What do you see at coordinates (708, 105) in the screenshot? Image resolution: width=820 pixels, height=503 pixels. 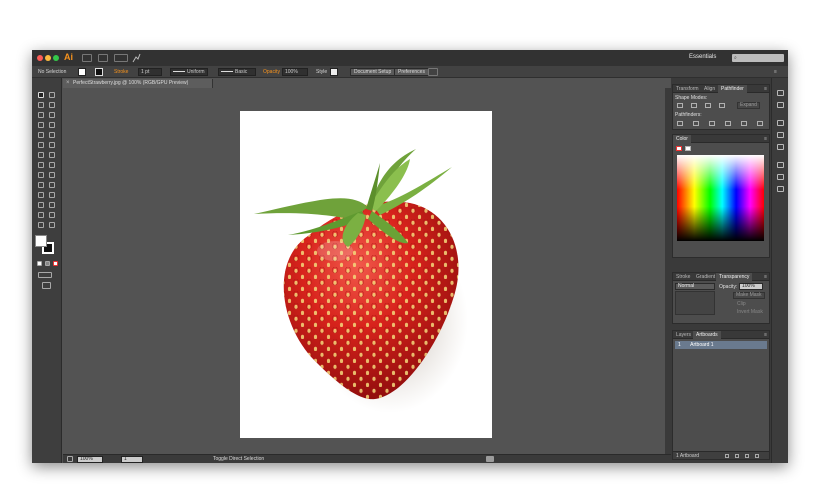 I see `intersect-icon` at bounding box center [708, 105].